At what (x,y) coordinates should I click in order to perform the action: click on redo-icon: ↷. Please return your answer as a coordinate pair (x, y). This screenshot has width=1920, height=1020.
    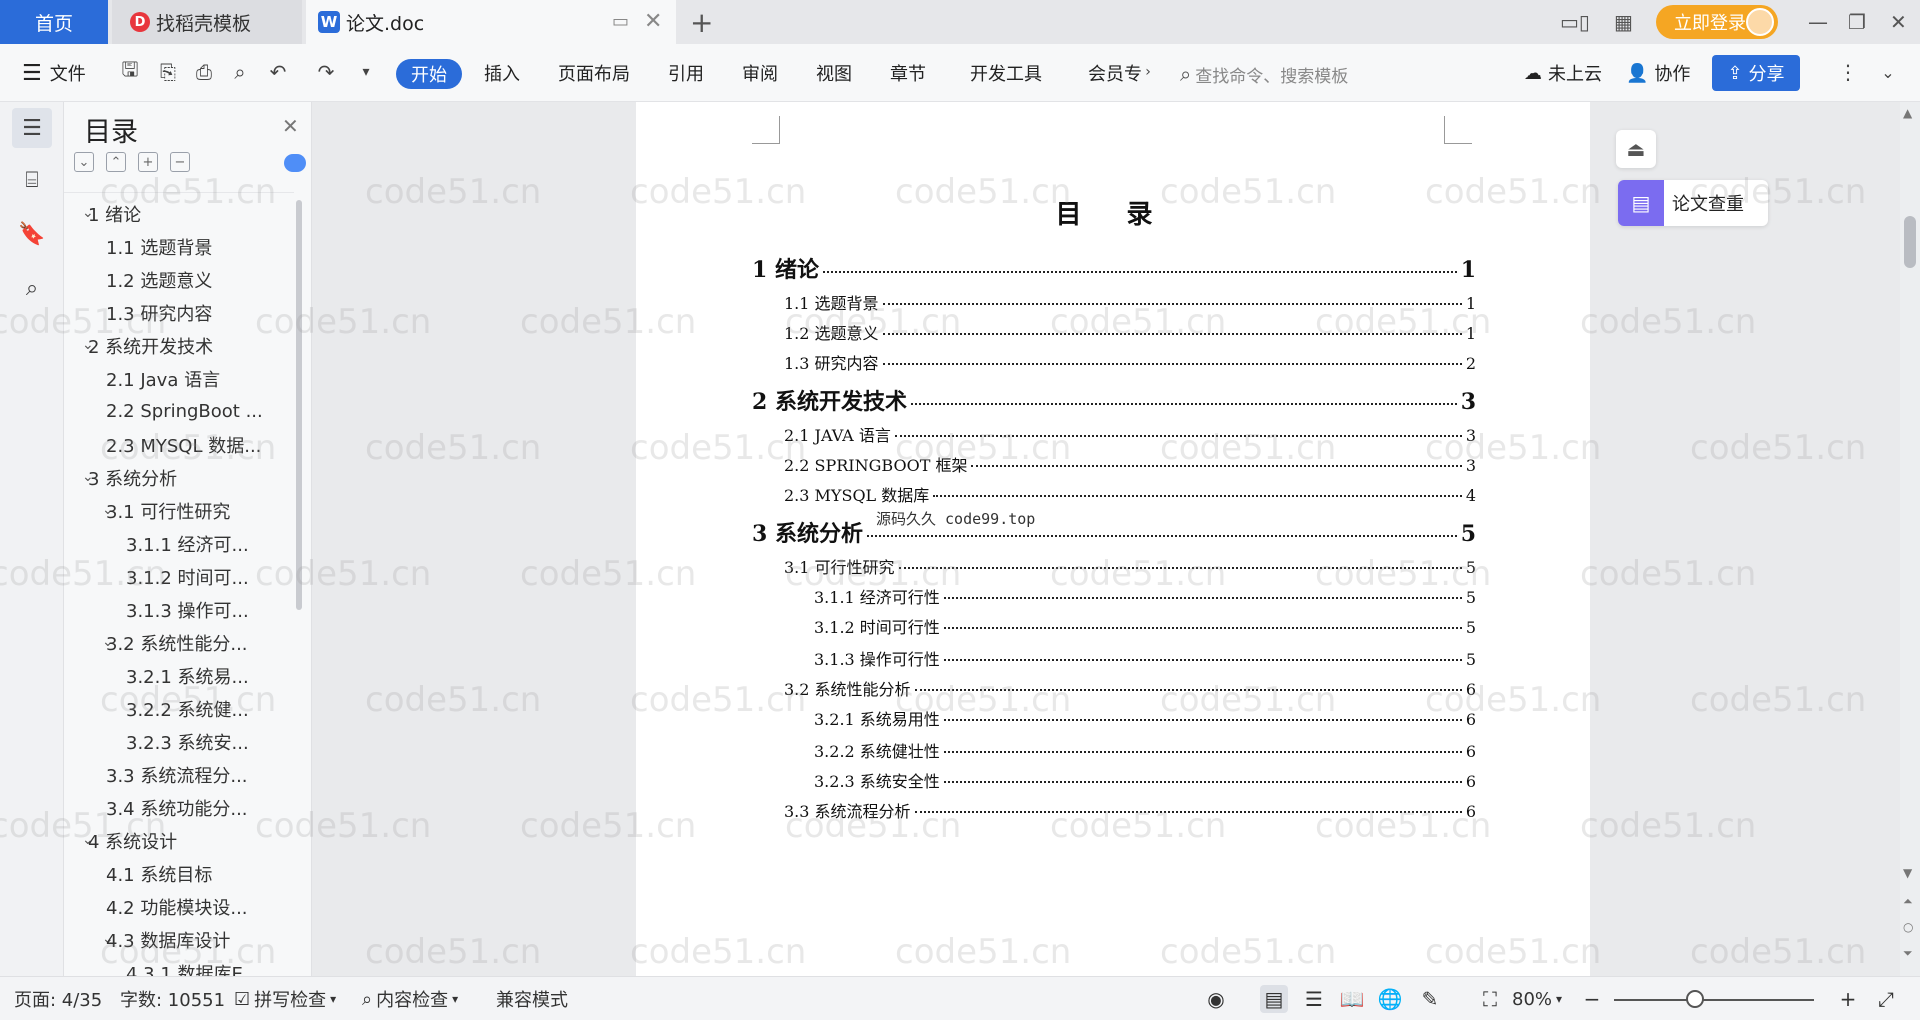
    Looking at the image, I should click on (326, 72).